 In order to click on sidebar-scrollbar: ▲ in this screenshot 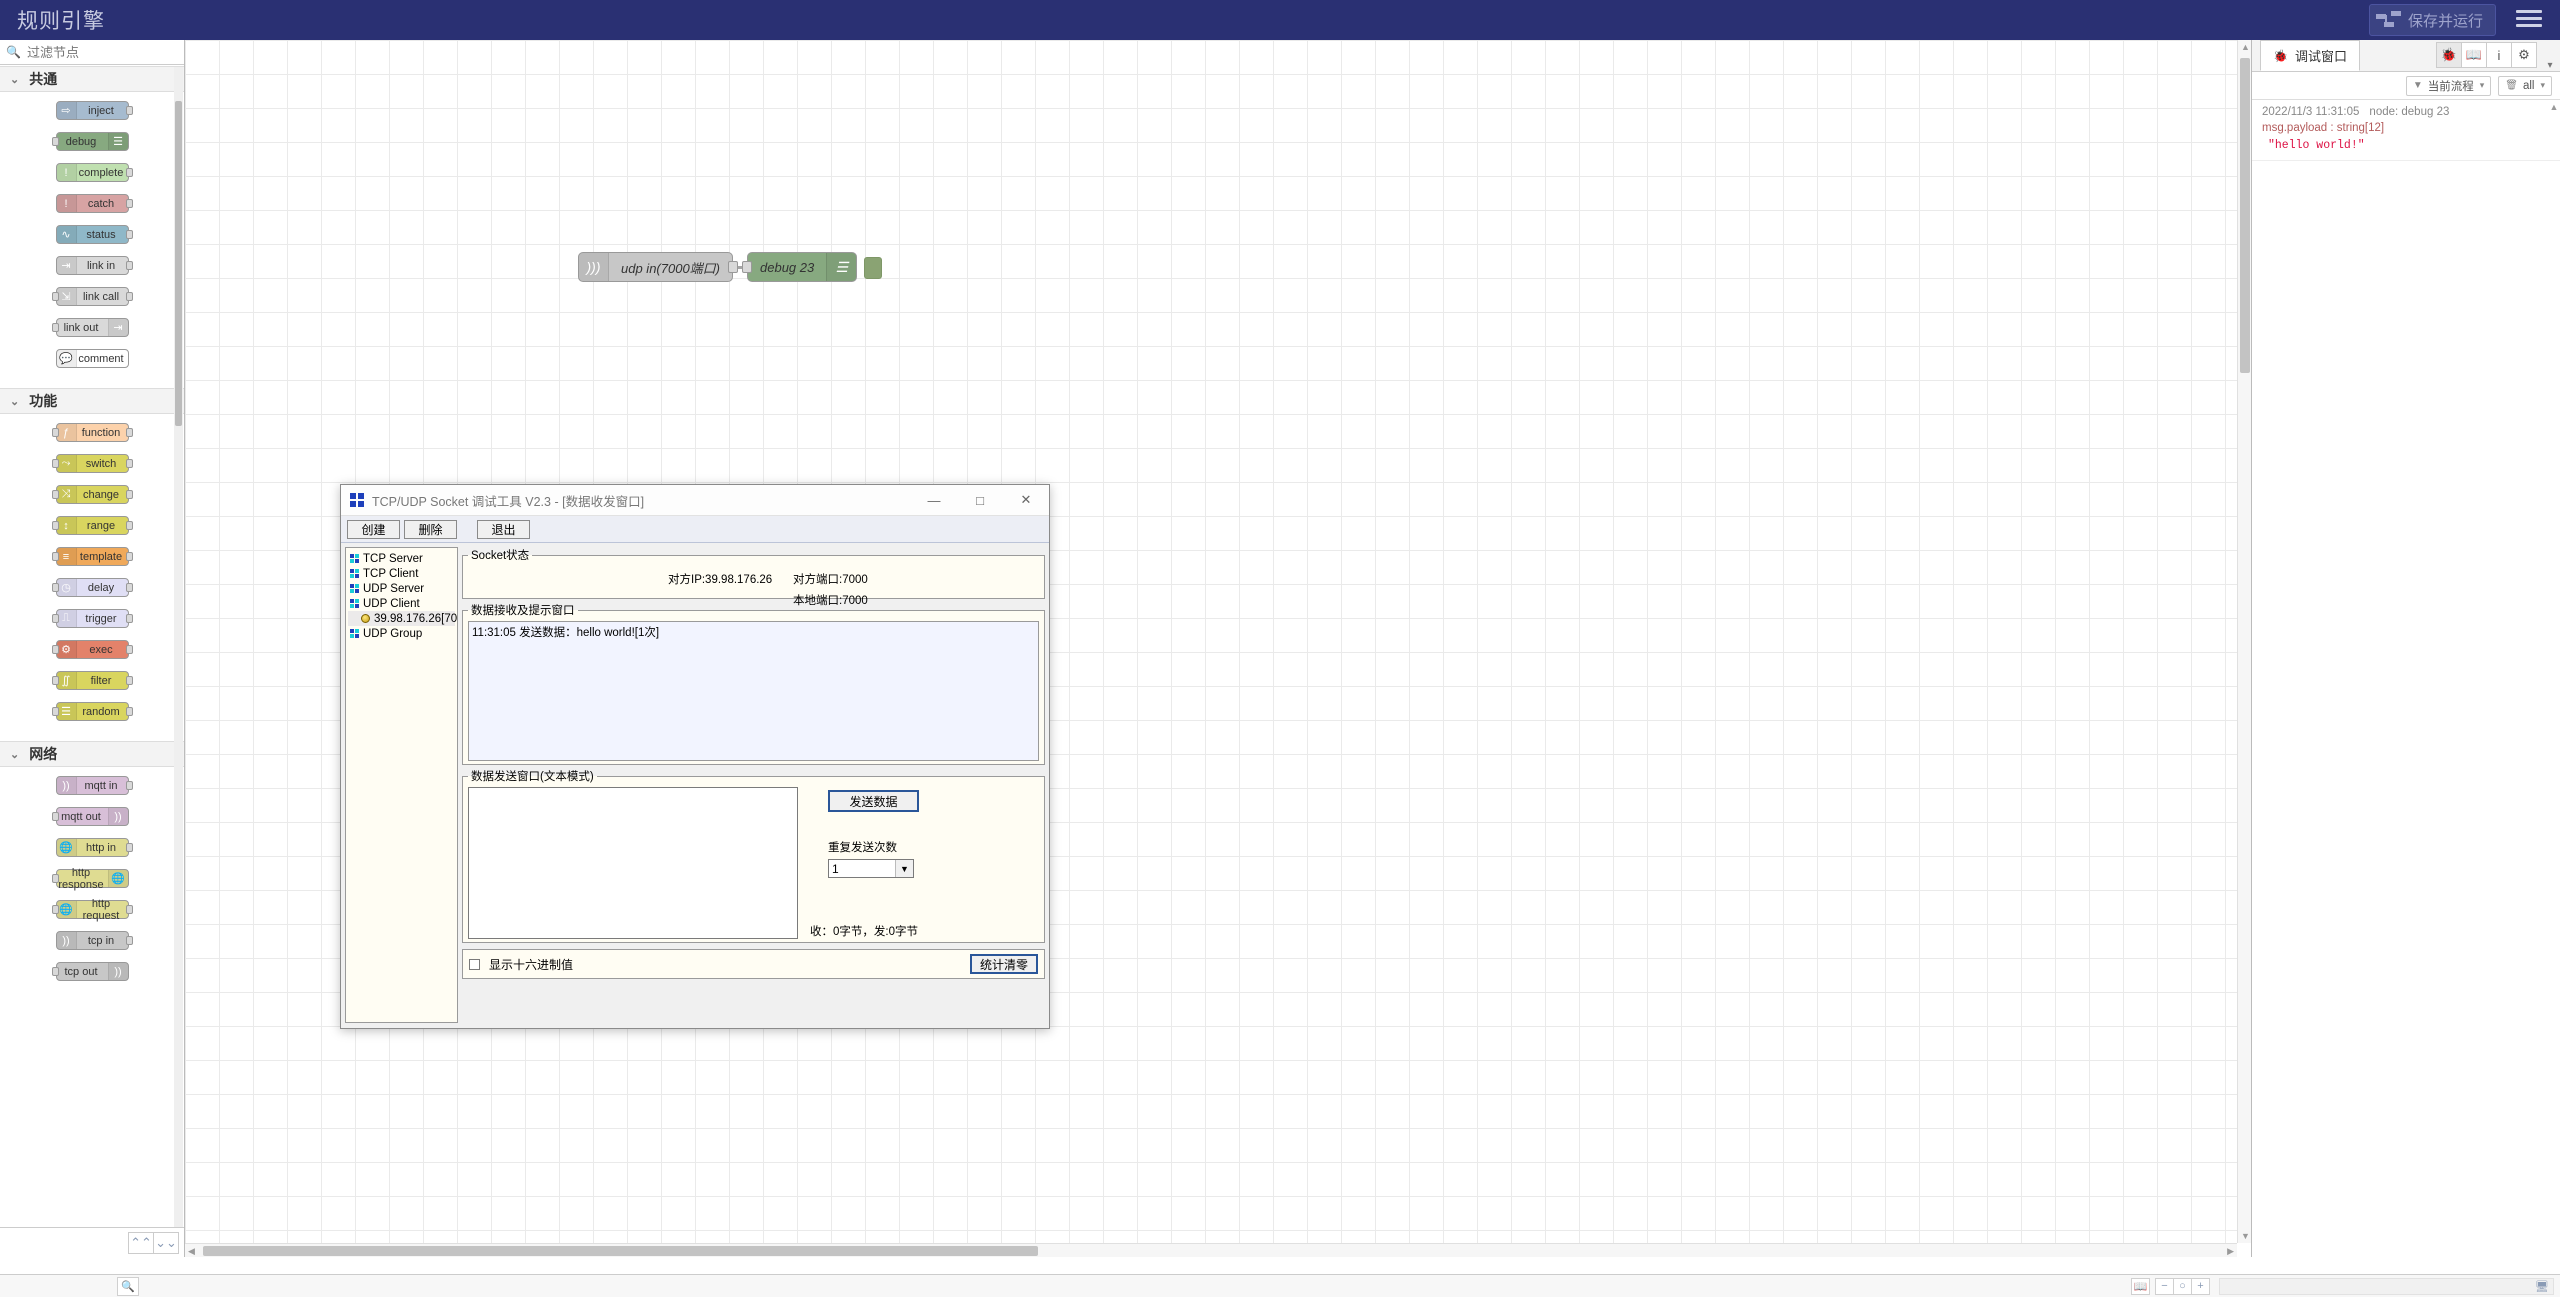, I will do `click(2554, 672)`.